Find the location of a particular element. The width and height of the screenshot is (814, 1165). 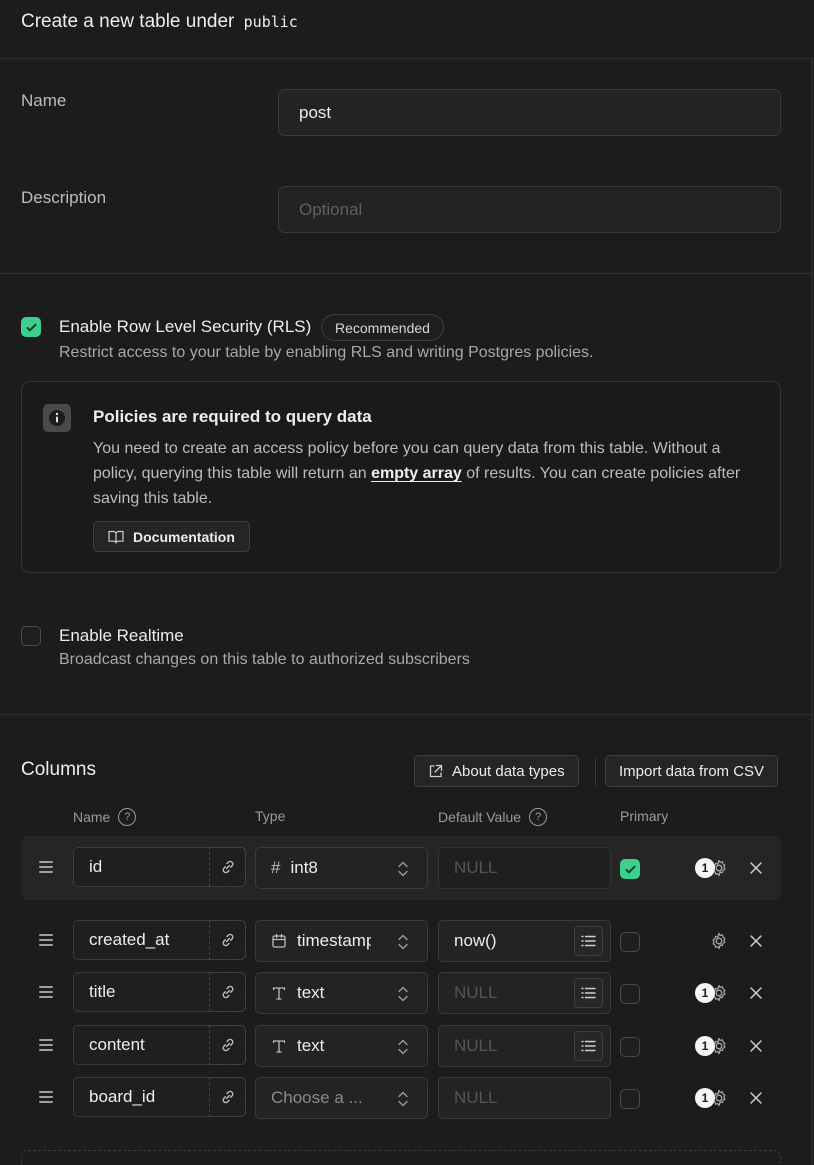

column-row-title: title text NULL 1 is located at coordinates (401, 994).